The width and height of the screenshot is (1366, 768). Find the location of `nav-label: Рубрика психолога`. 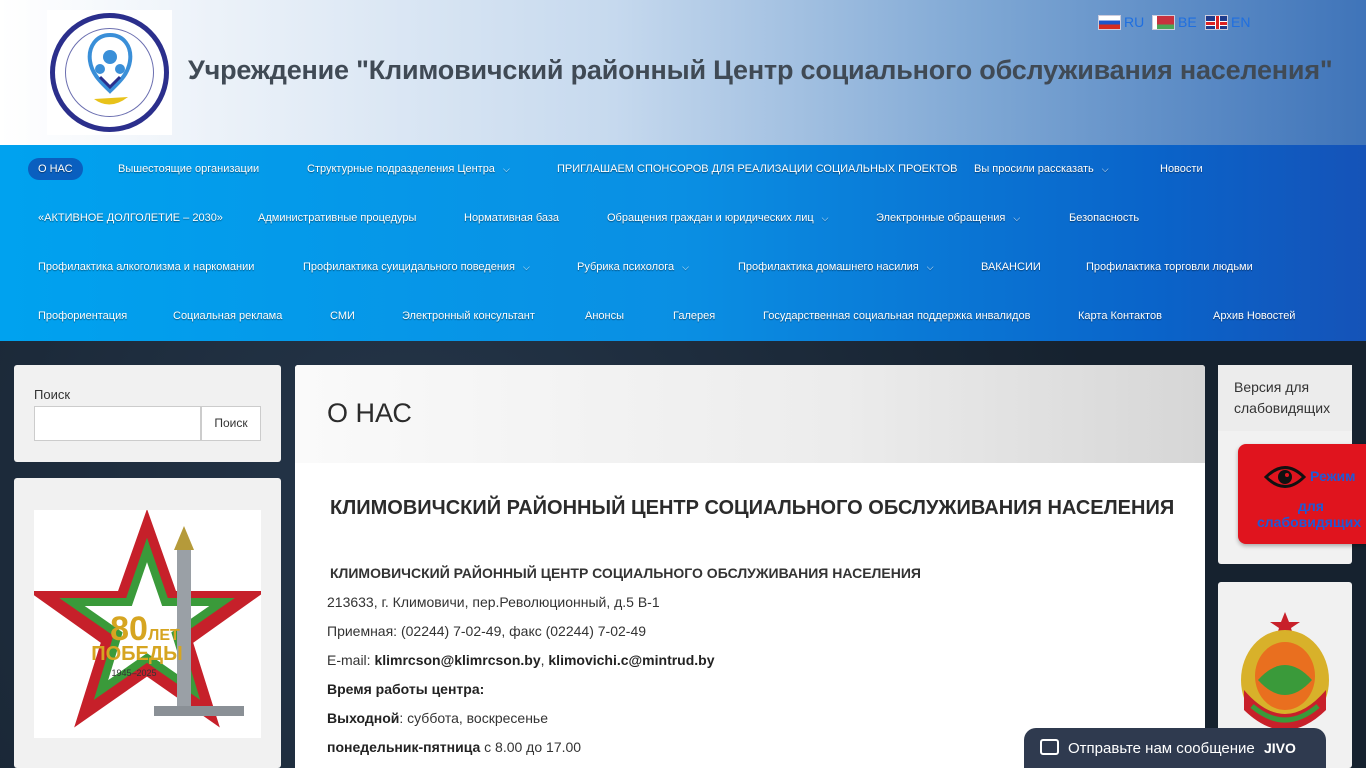

nav-label: Рубрика психолога is located at coordinates (626, 267).